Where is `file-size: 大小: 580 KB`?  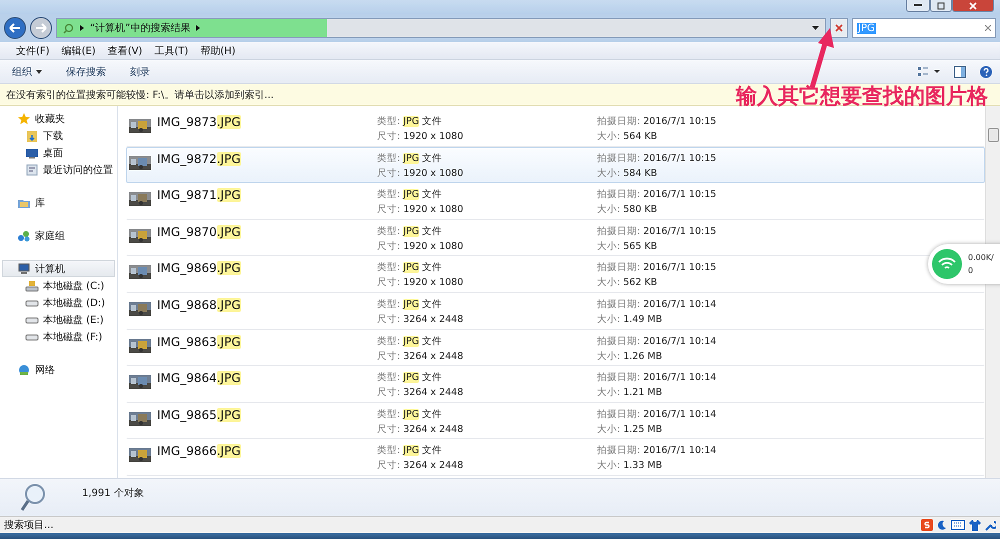 file-size: 大小: 580 KB is located at coordinates (627, 209).